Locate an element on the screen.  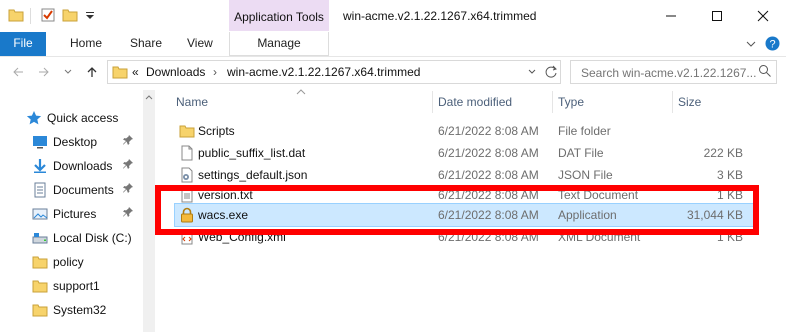
sidebar-item-system32: System32 is located at coordinates (69, 310).